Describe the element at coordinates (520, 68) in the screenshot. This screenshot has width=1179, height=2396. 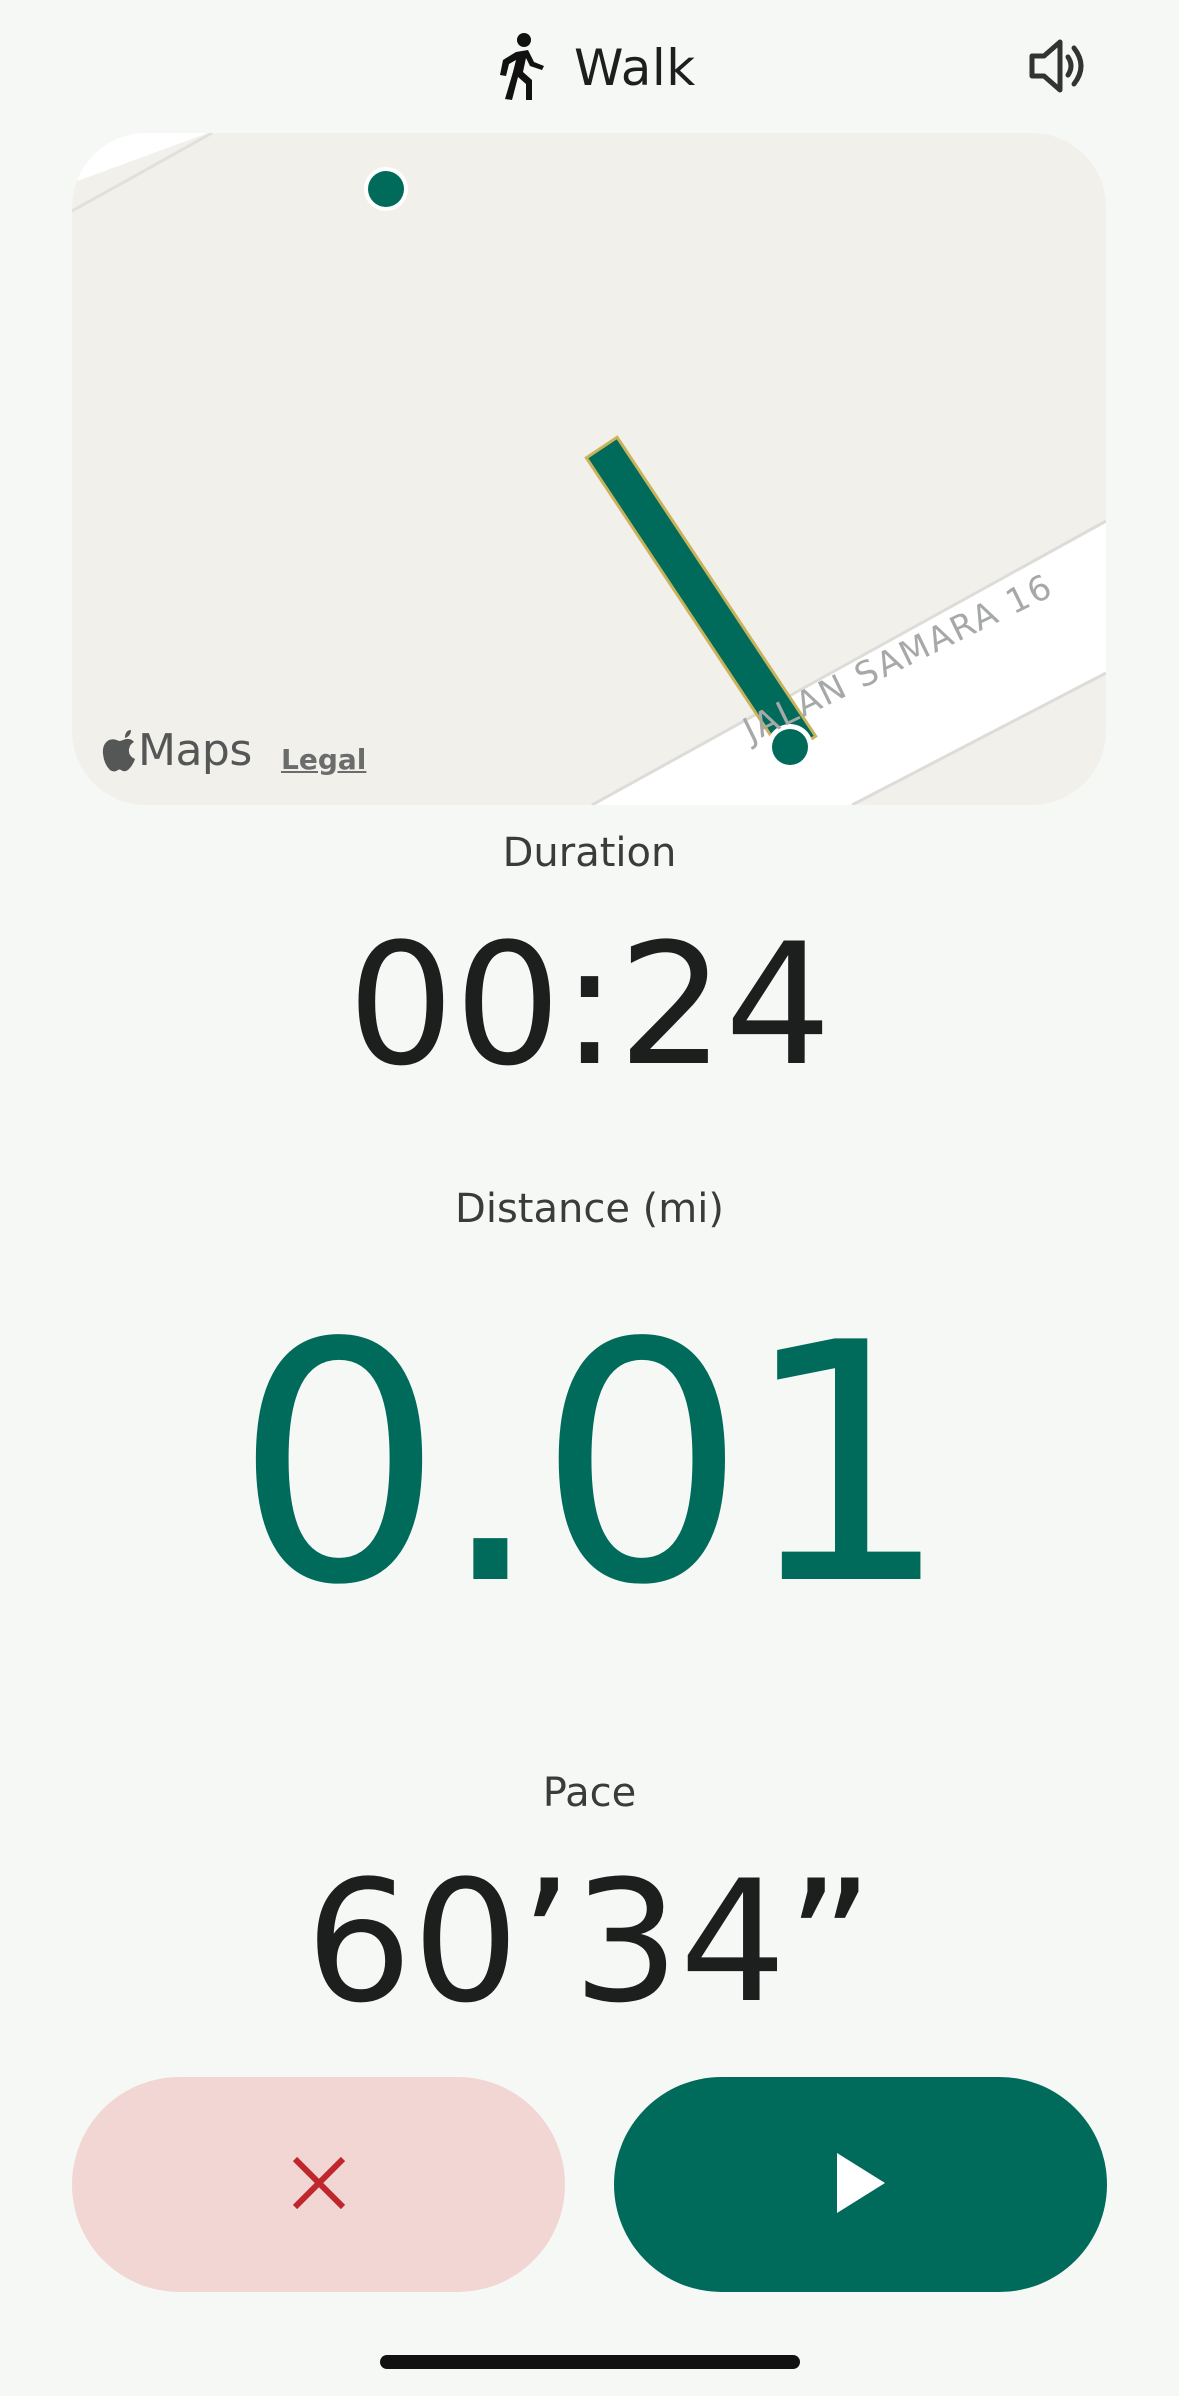
I see `walk-icon` at that location.